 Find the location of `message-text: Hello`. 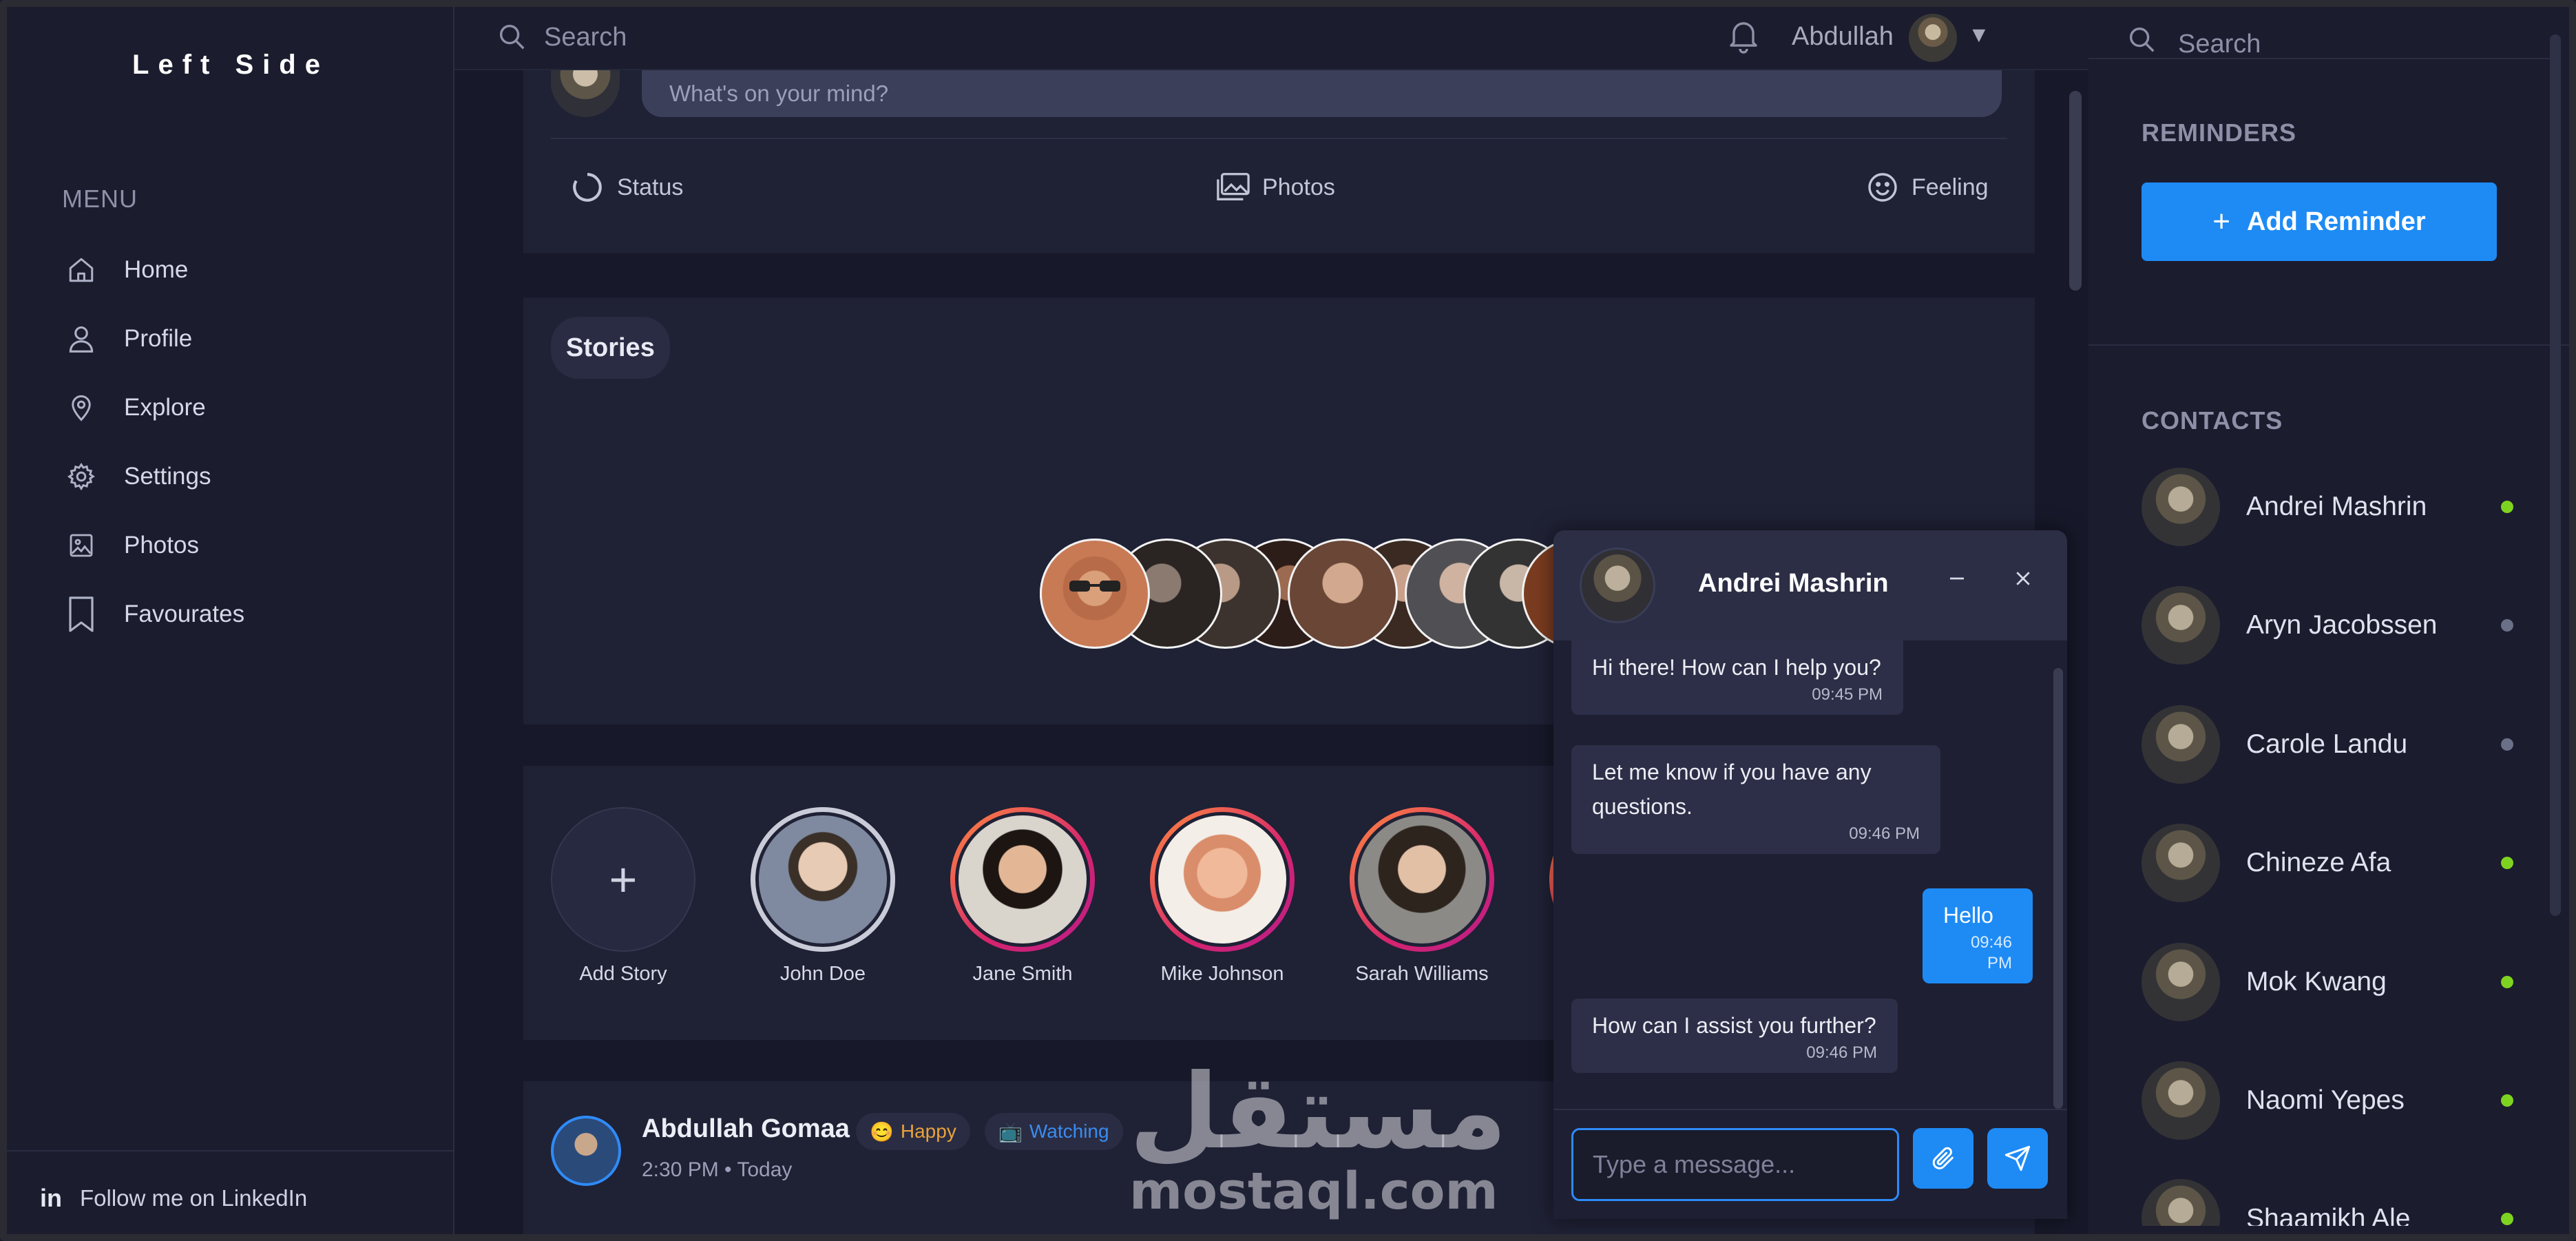

message-text: Hello is located at coordinates (1968, 915).